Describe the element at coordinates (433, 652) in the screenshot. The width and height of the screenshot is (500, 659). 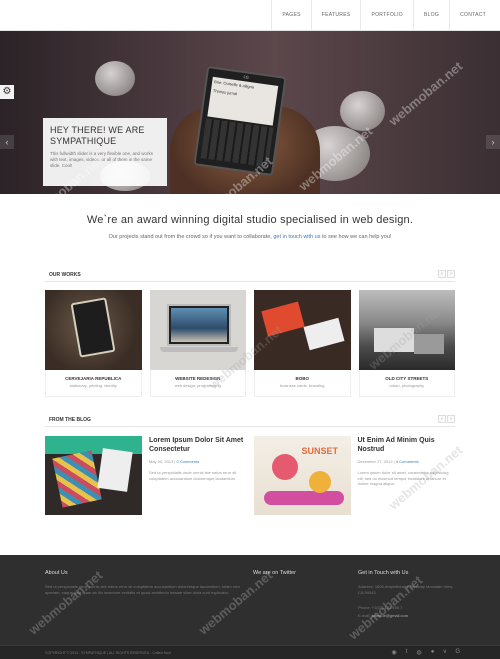
I see `flickr-icon: ●` at that location.